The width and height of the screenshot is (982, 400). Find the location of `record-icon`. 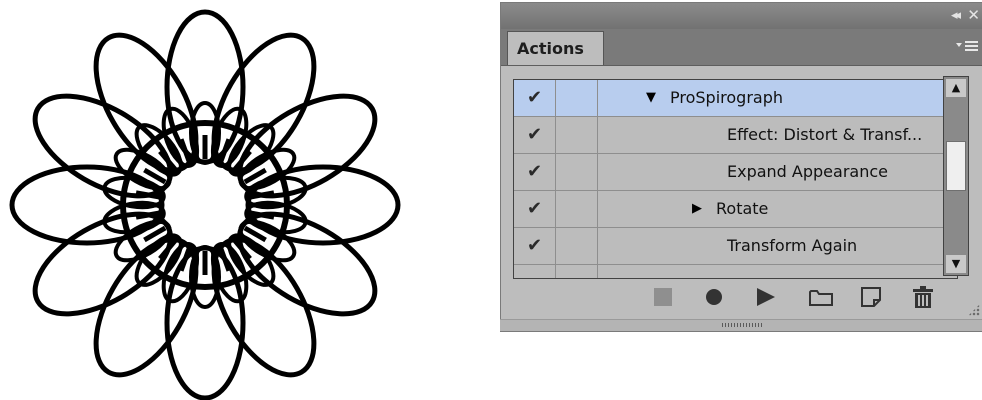

record-icon is located at coordinates (714, 297).